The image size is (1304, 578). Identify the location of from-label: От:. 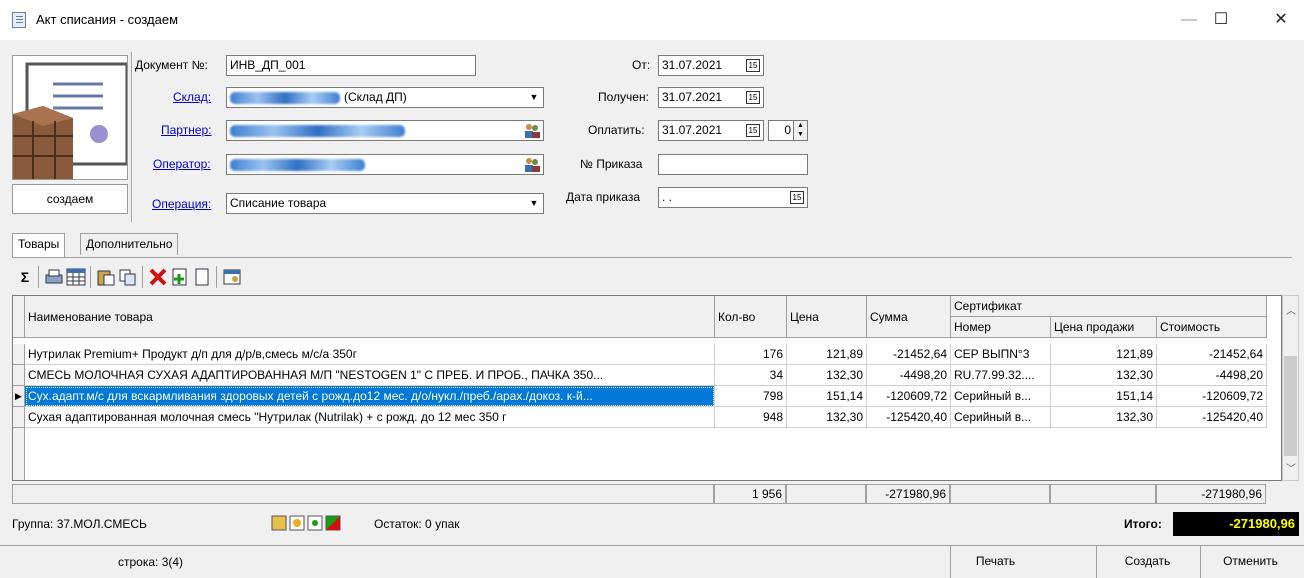
(641, 65).